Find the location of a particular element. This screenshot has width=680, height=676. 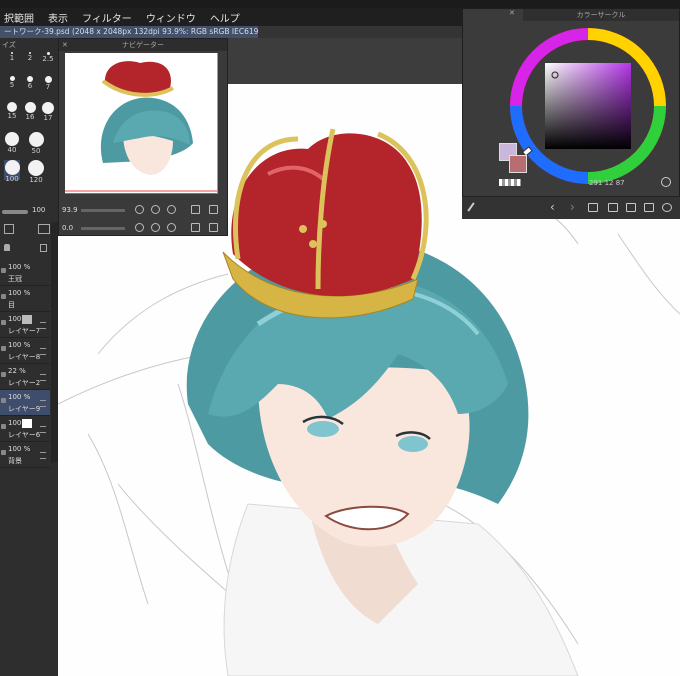

layer-row: 22 % レイヤー2 is located at coordinates (25, 377).